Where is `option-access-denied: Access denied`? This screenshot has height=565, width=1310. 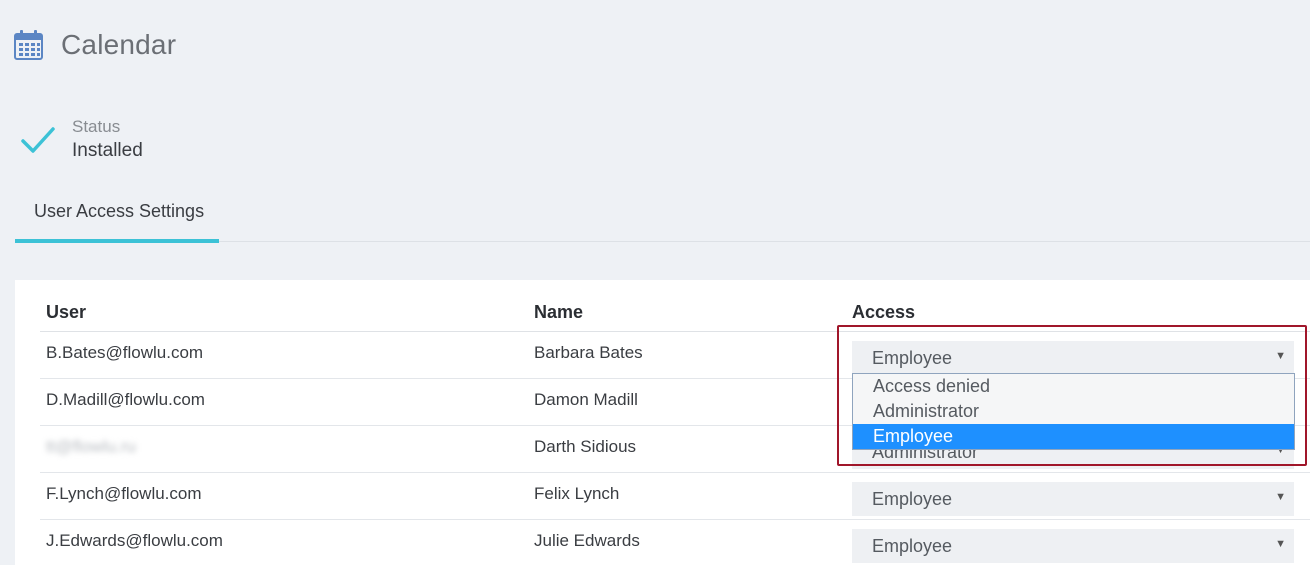 option-access-denied: Access denied is located at coordinates (1073, 386).